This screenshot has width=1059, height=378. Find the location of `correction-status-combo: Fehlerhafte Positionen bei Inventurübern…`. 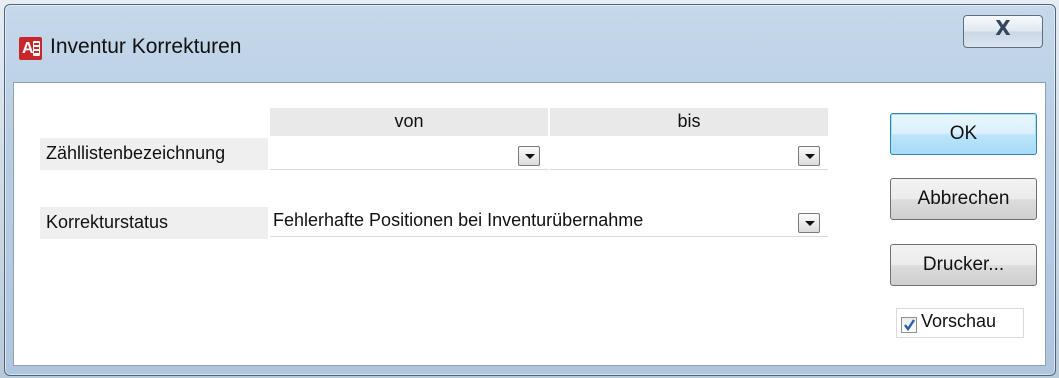

correction-status-combo: Fehlerhafte Positionen bei Inventurübern… is located at coordinates (549, 221).